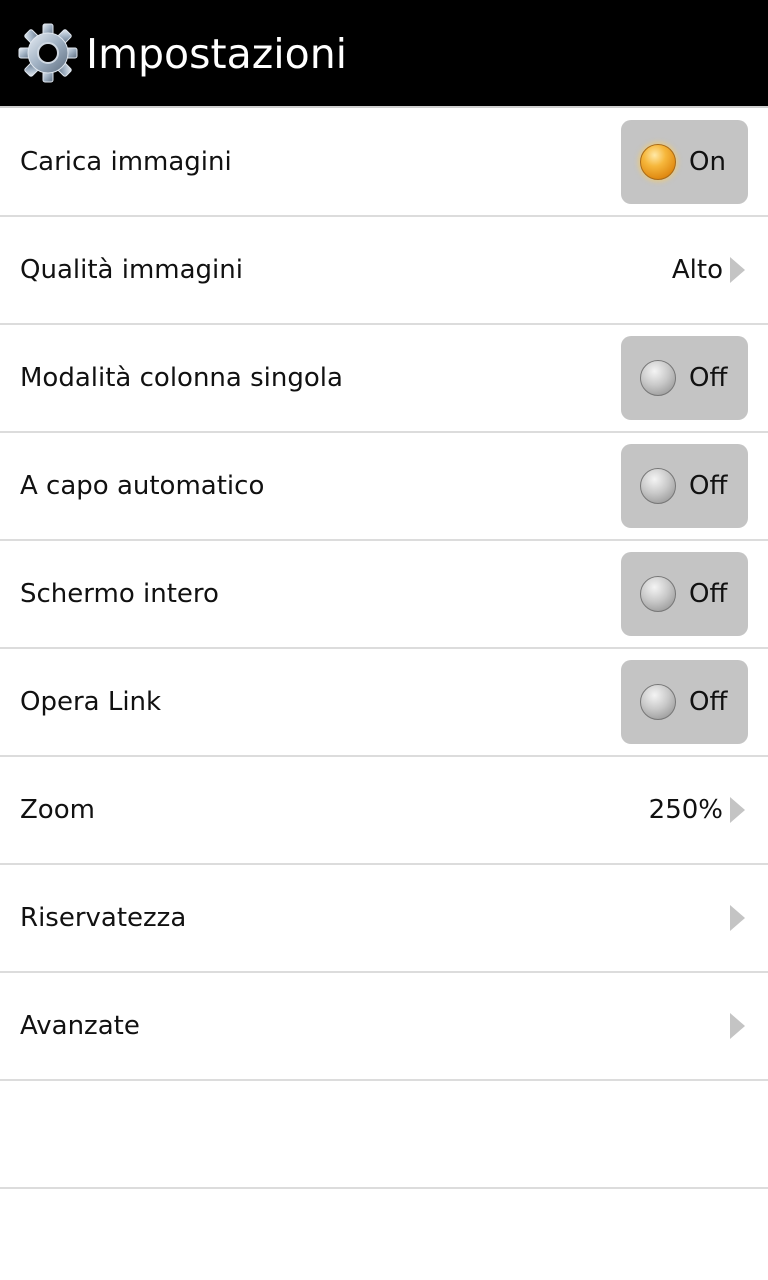 This screenshot has height=1280, width=768. Describe the element at coordinates (384, 919) in the screenshot. I see `setting-privacy: Riservatezza` at that location.